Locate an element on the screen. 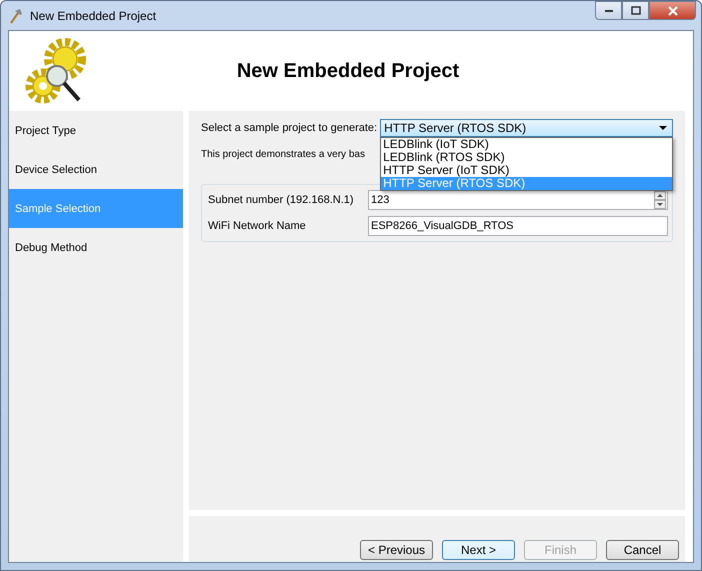 This screenshot has width=702, height=571. close-button is located at coordinates (672, 10).